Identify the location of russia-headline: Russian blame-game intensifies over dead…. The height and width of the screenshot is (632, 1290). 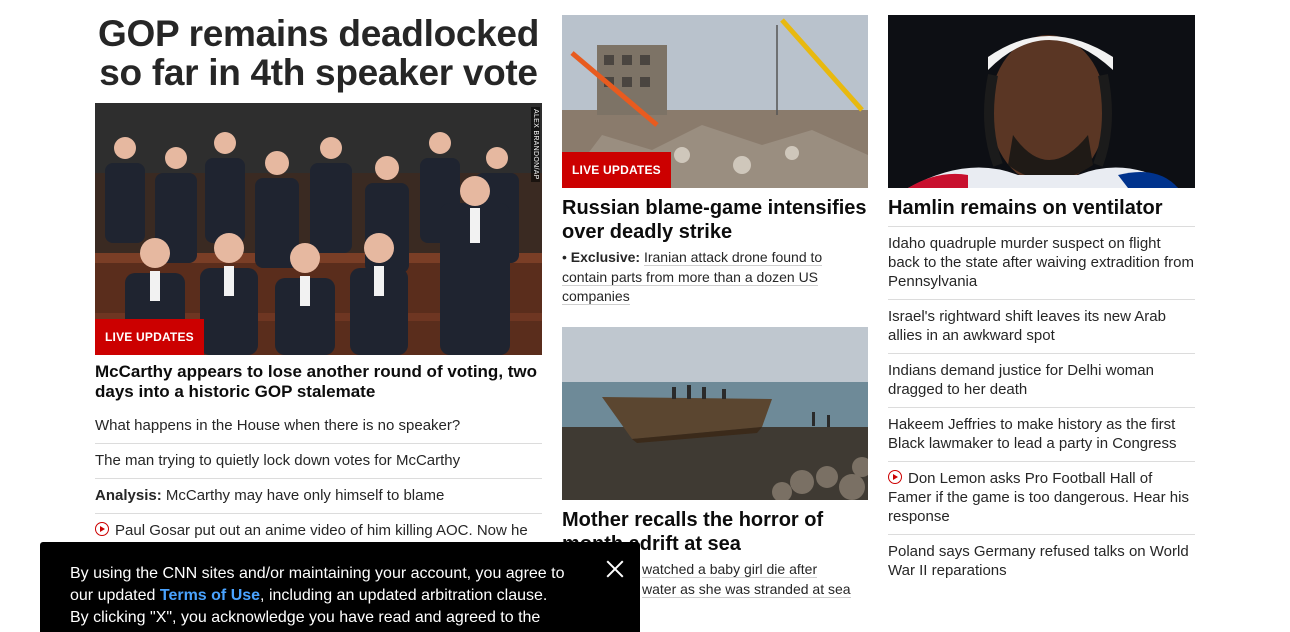
(715, 220).